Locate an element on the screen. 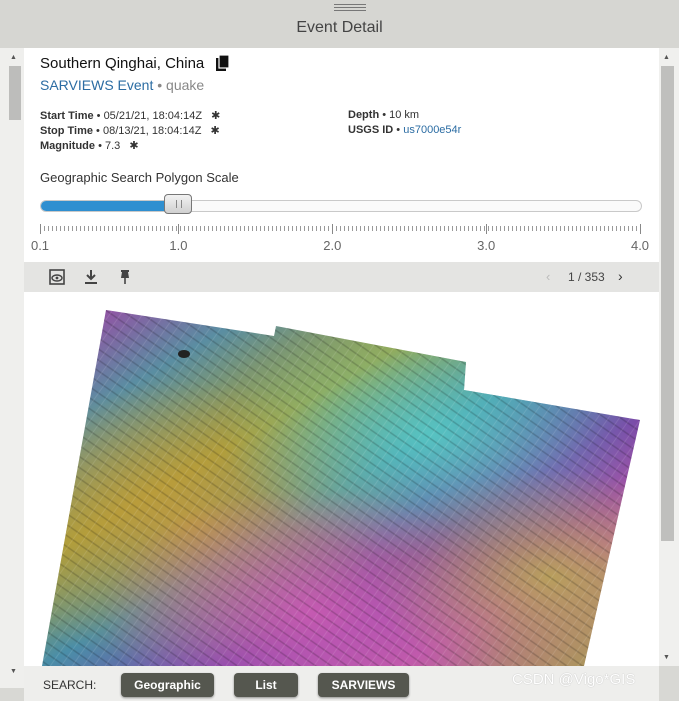 The image size is (679, 701). magnitude-value: • 7.3 is located at coordinates (109, 146).